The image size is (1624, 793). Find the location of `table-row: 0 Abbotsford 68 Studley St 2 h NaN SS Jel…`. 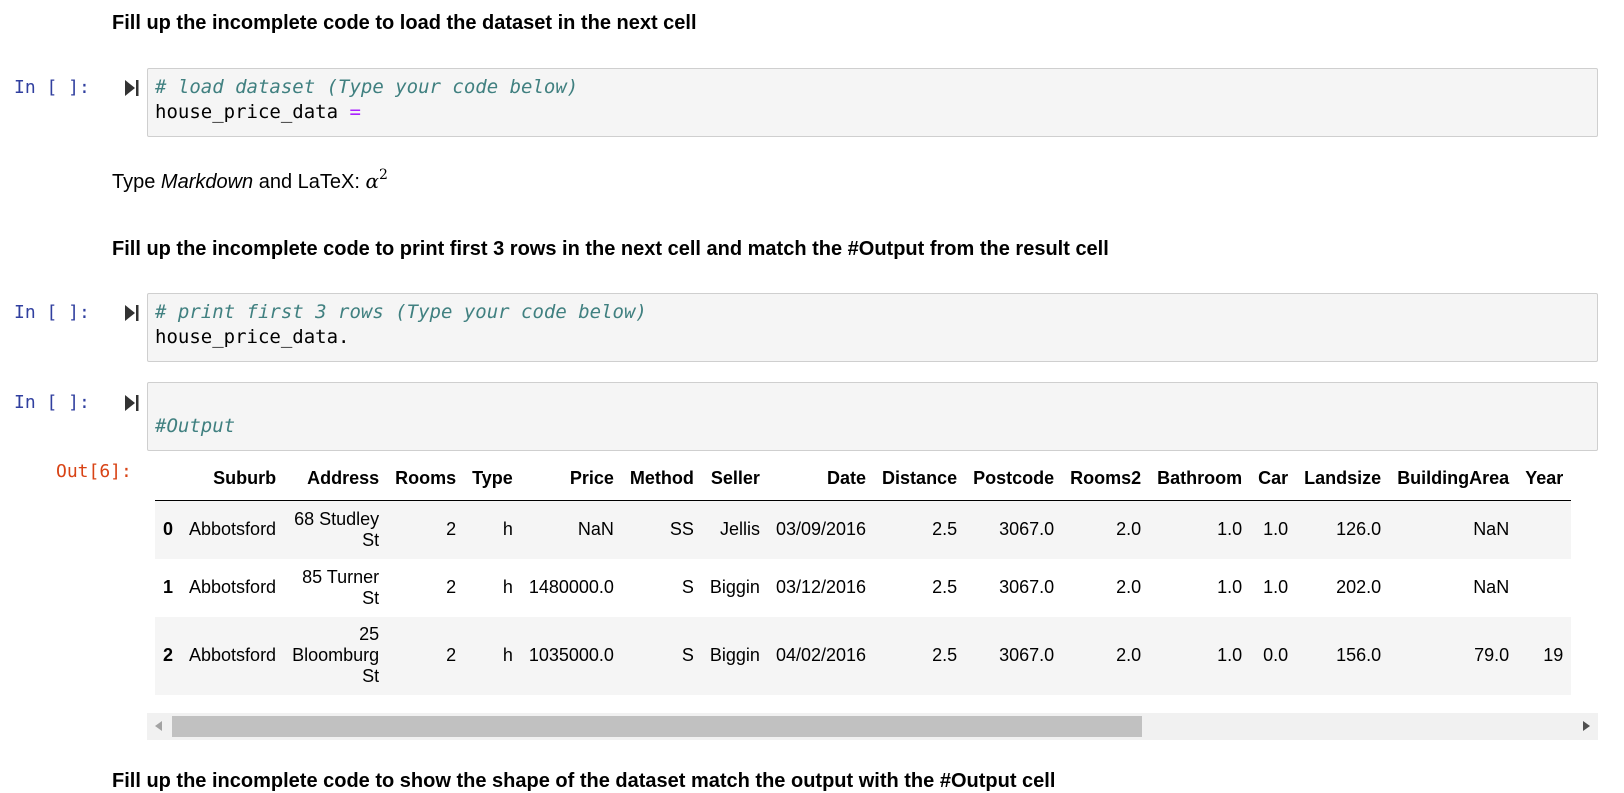

table-row: 0 Abbotsford 68 Studley St 2 h NaN SS Jel… is located at coordinates (863, 529).